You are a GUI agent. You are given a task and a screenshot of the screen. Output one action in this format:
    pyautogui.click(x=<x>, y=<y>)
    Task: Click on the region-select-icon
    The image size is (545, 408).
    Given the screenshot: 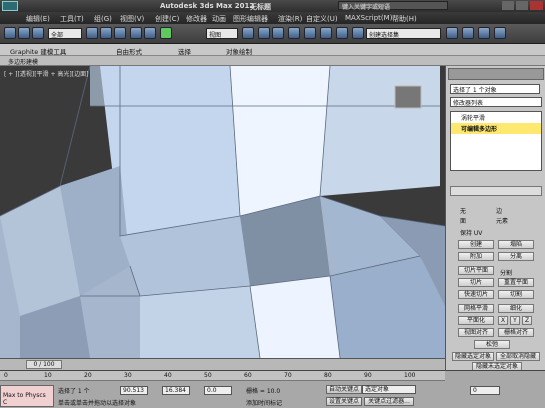 What is the action you would take?
    pyautogui.click(x=120, y=33)
    